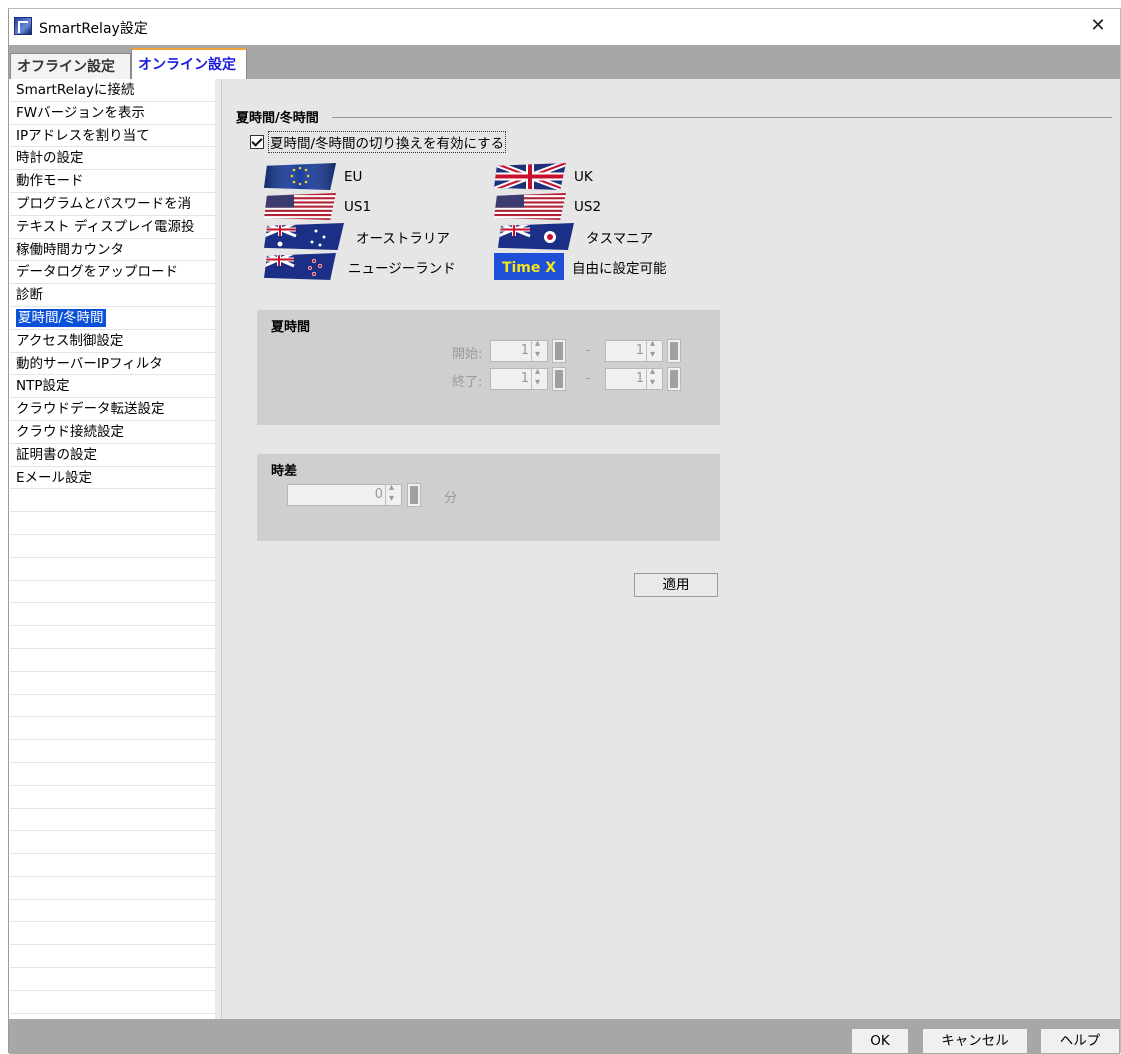  What do you see at coordinates (112, 159) in the screenshot?
I see `sidebar-item-clock: 時計の設定` at bounding box center [112, 159].